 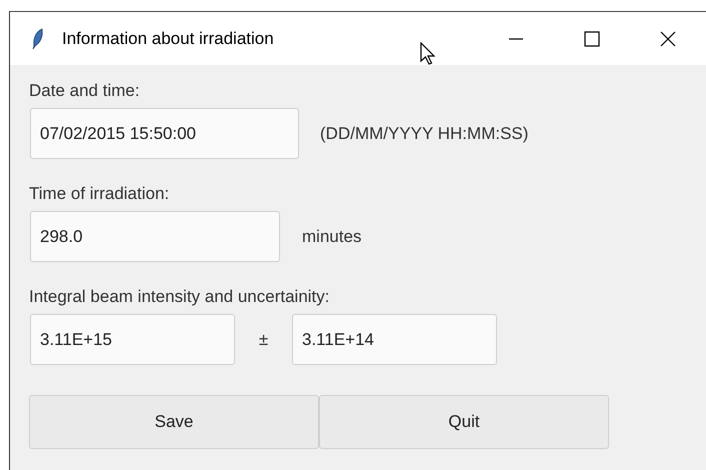 I want to click on field-label: Time of irradiation:, so click(x=99, y=194).